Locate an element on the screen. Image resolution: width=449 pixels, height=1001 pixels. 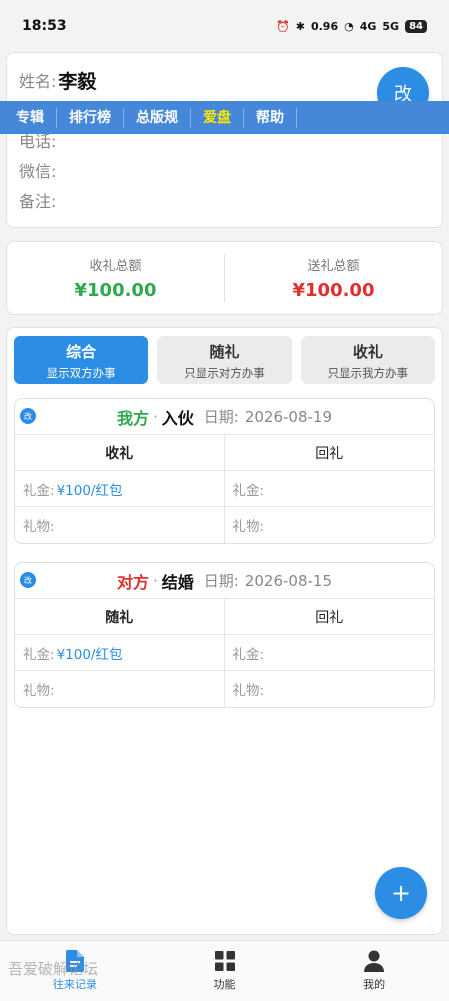
note-label: 备注: is located at coordinates (38, 201).